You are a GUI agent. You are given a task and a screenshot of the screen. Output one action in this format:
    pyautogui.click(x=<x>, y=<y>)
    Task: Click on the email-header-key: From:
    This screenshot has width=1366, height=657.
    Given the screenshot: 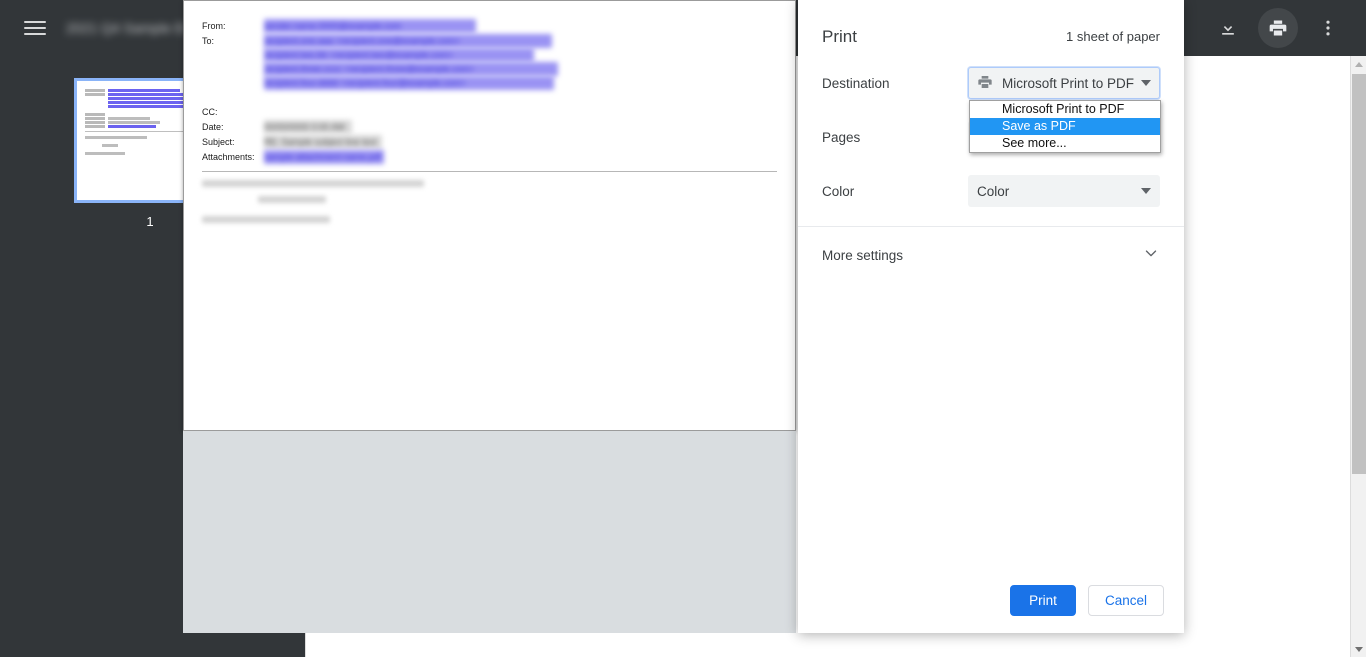 What is the action you would take?
    pyautogui.click(x=214, y=26)
    